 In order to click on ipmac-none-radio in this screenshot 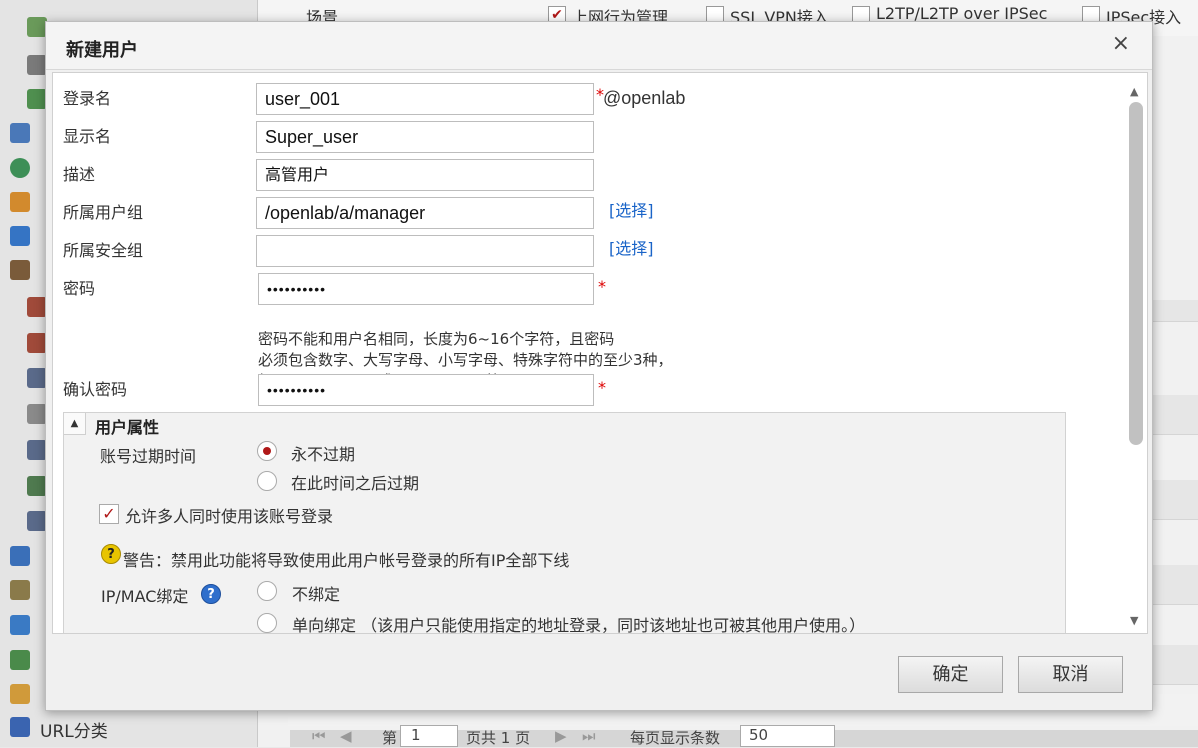, I will do `click(267, 591)`.